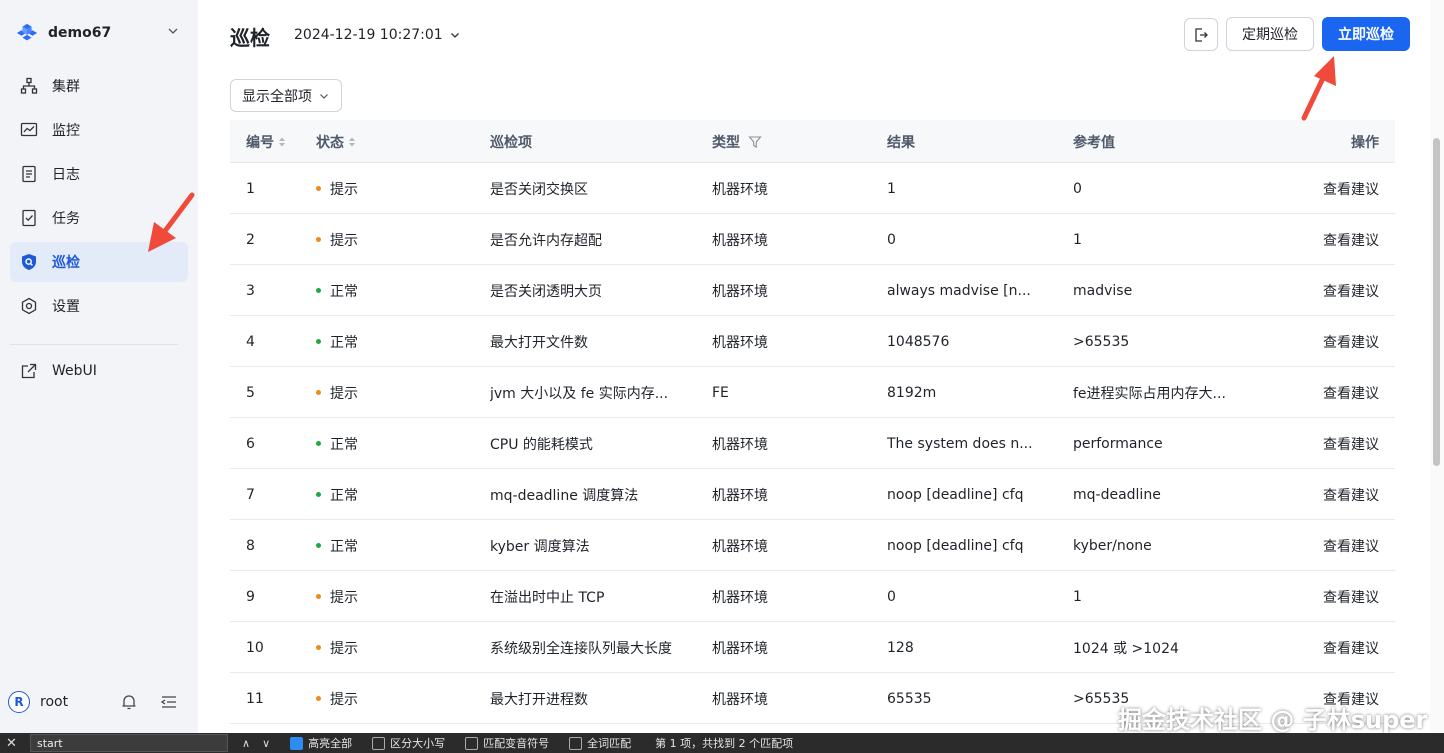 The width and height of the screenshot is (1444, 753). What do you see at coordinates (99, 174) in the screenshot?
I see `sidebar-item-log: 日志` at bounding box center [99, 174].